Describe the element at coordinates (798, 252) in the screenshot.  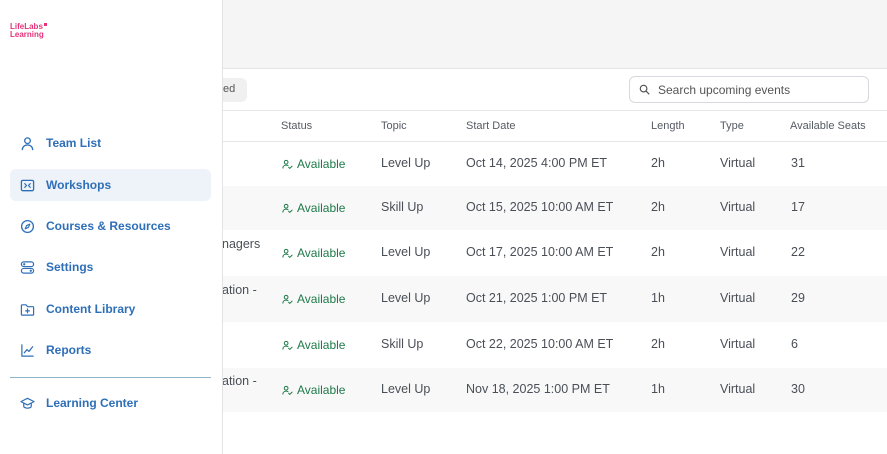
I see `available-seats-cell: 22` at that location.